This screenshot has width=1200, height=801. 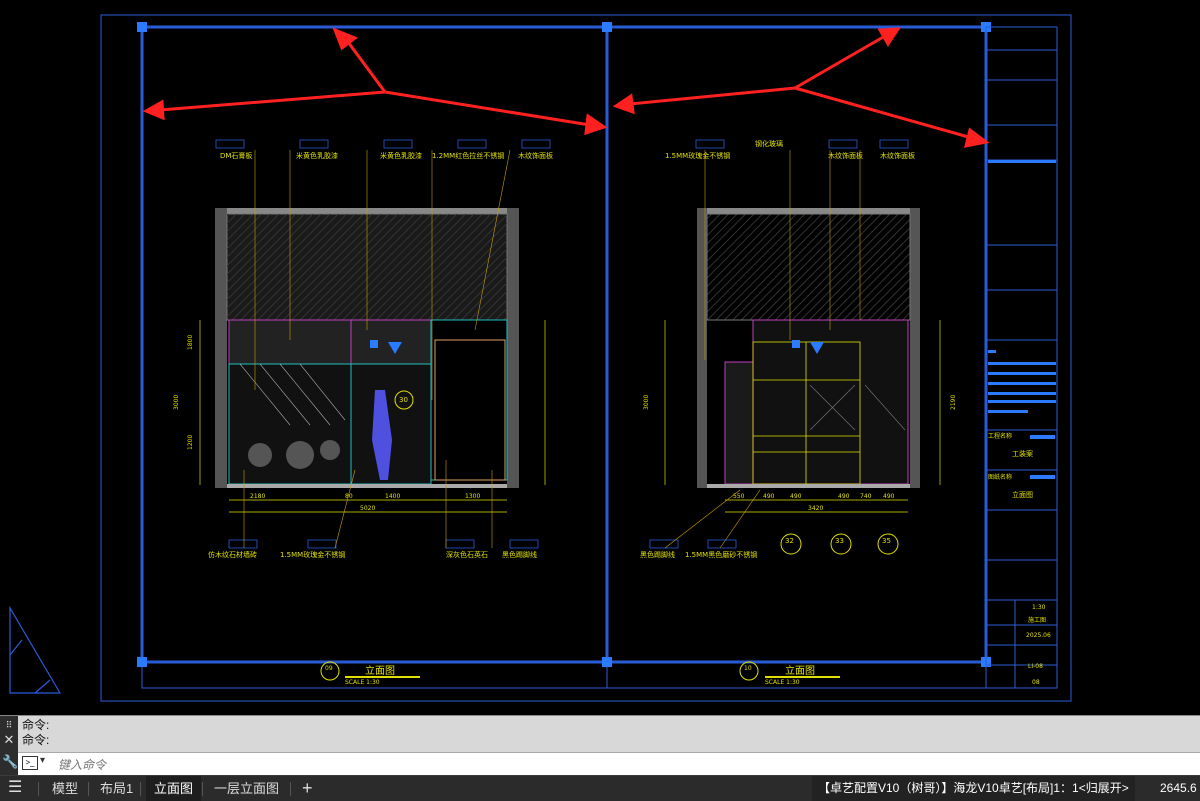 I want to click on red-arrows, so click(x=566, y=87).